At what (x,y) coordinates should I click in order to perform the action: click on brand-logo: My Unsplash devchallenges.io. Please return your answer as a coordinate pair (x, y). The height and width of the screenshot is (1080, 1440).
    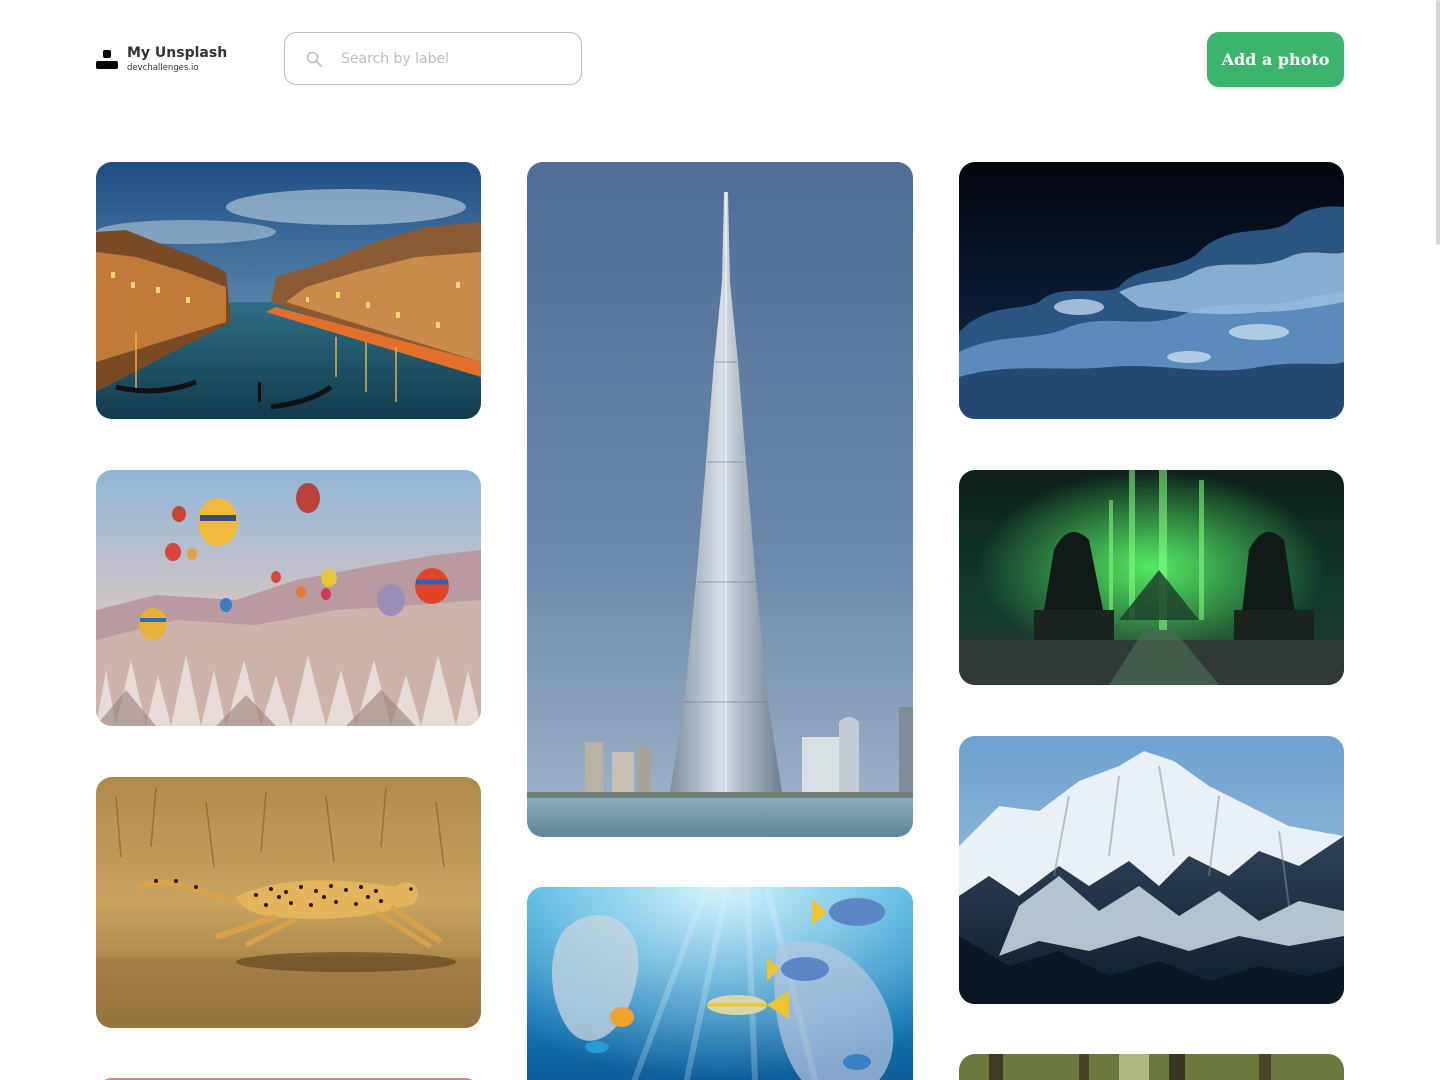
    Looking at the image, I should click on (181, 61).